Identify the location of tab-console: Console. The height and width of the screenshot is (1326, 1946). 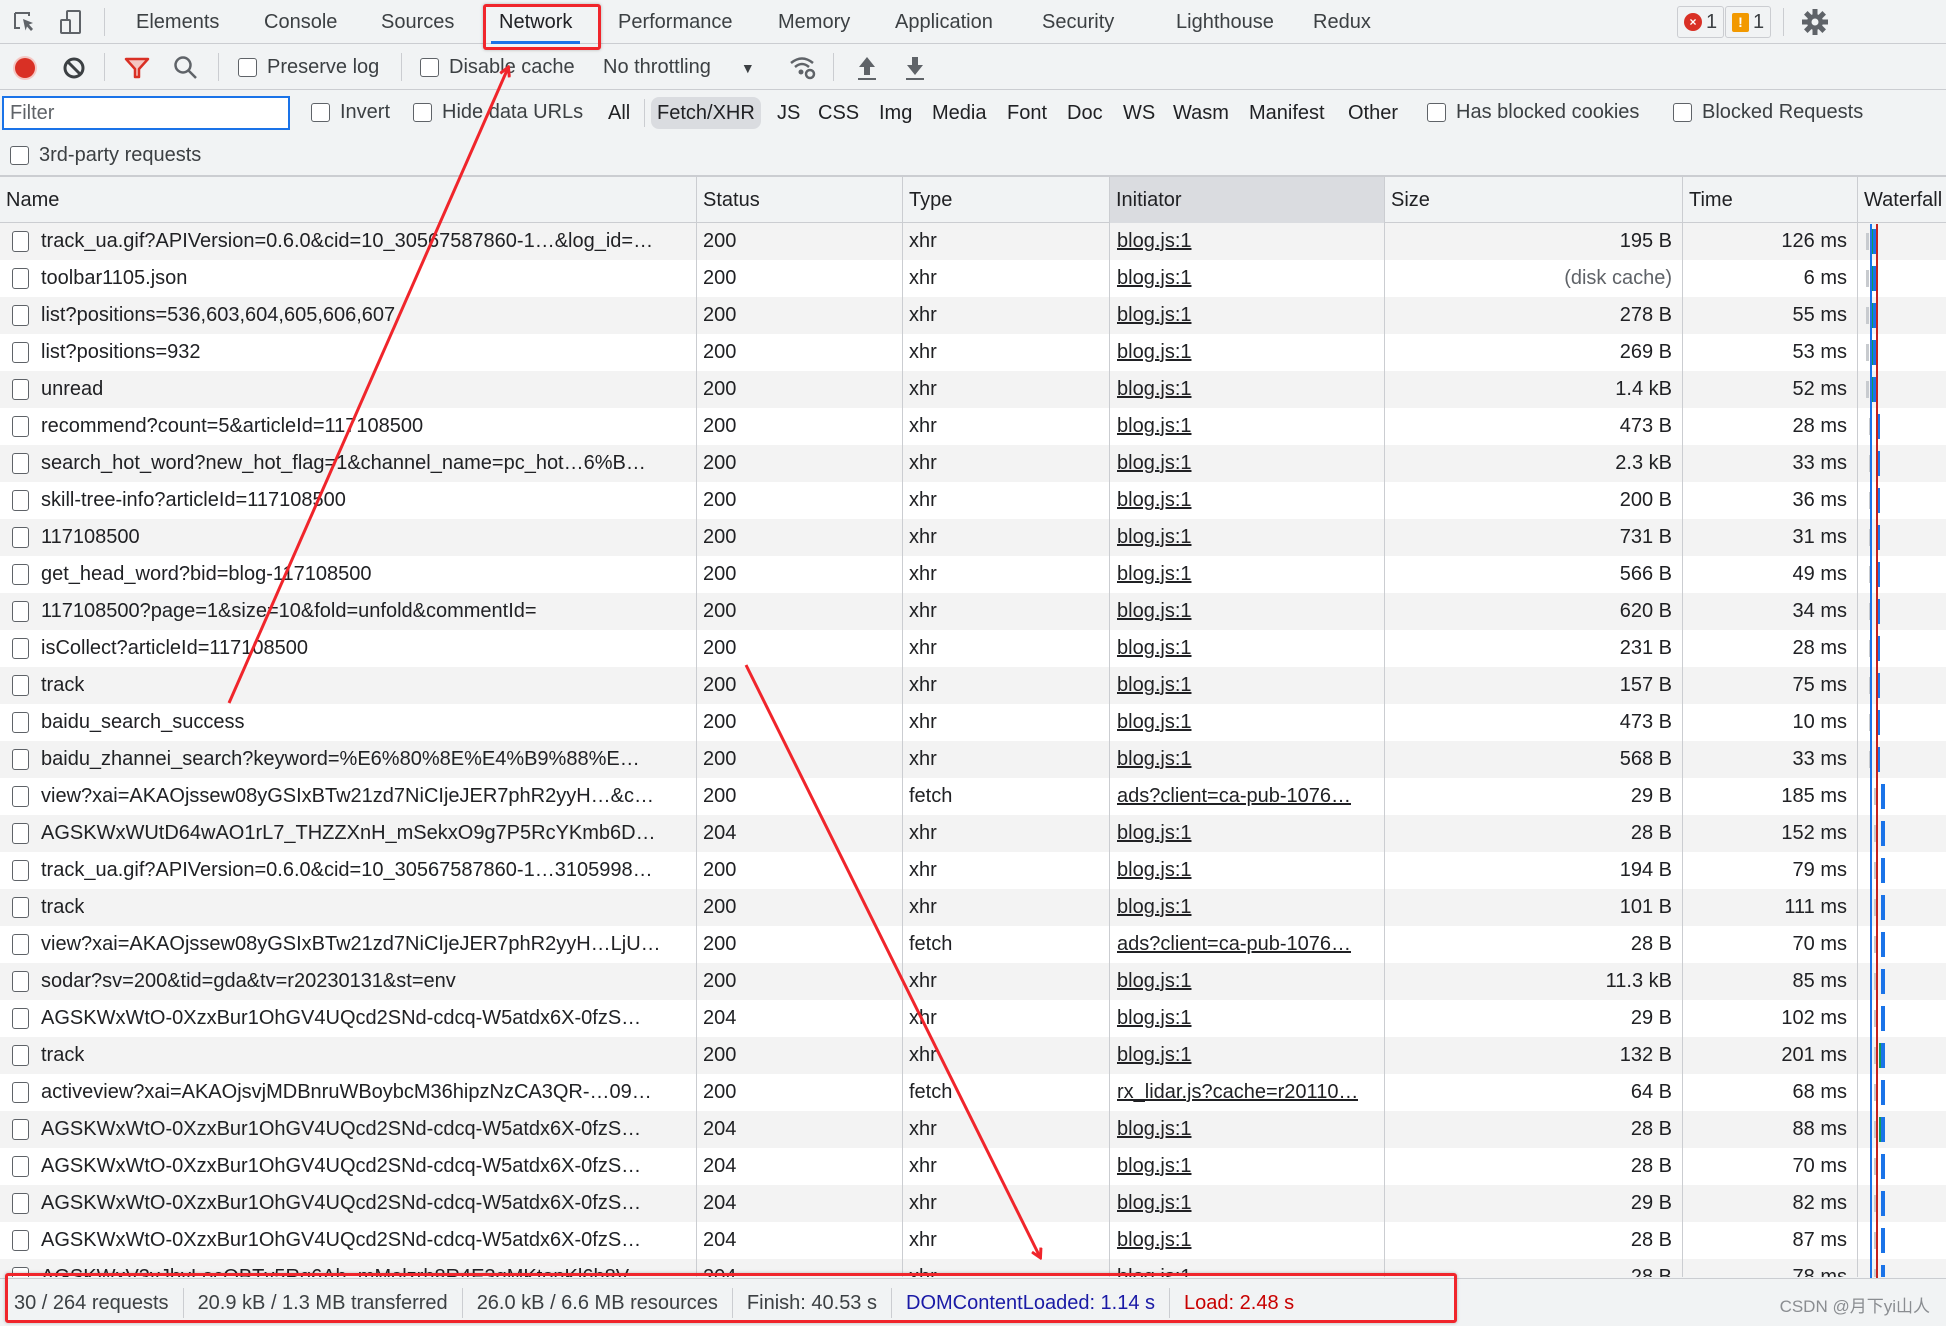
(300, 22).